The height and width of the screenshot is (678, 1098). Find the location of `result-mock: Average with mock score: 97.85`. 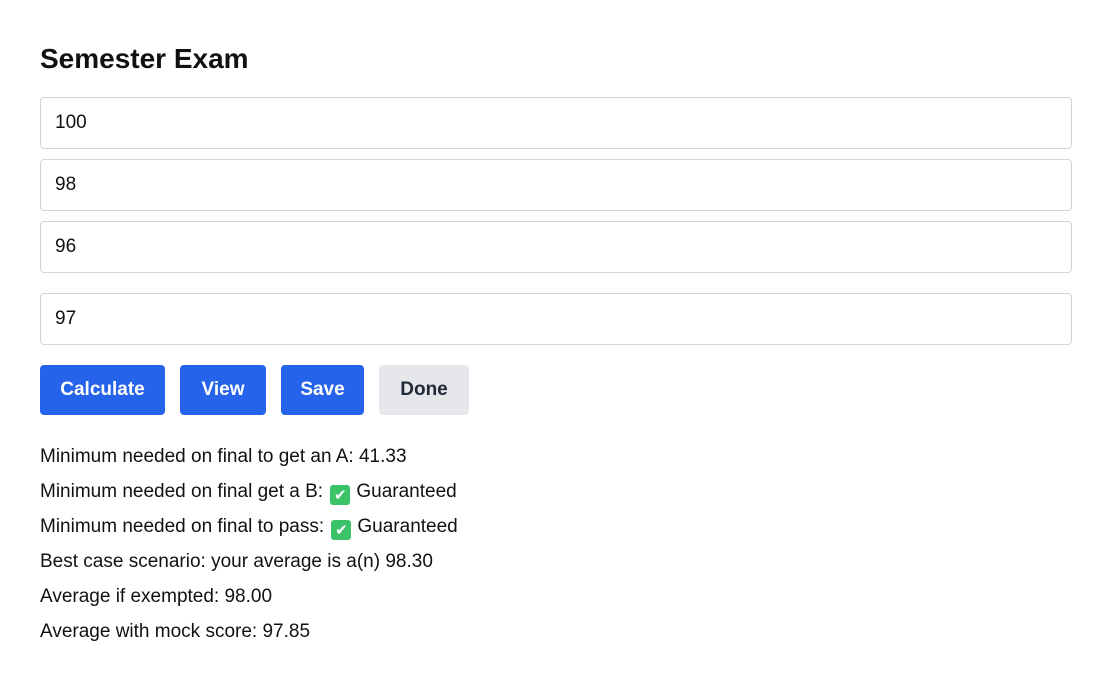

result-mock: Average with mock score: 97.85 is located at coordinates (556, 631).